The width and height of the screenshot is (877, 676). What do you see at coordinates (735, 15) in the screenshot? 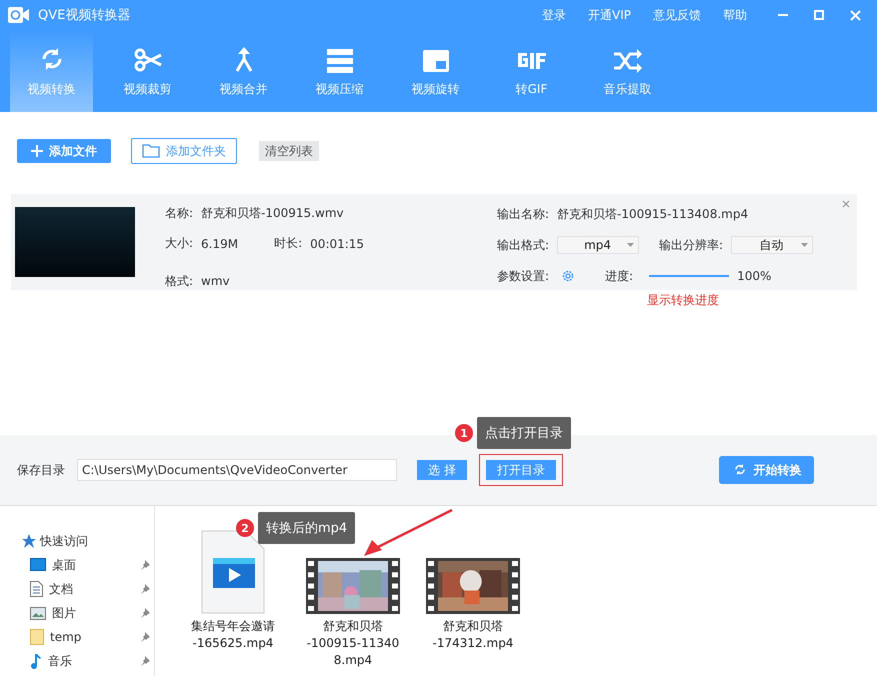
I see `header-link: 帮助` at bounding box center [735, 15].